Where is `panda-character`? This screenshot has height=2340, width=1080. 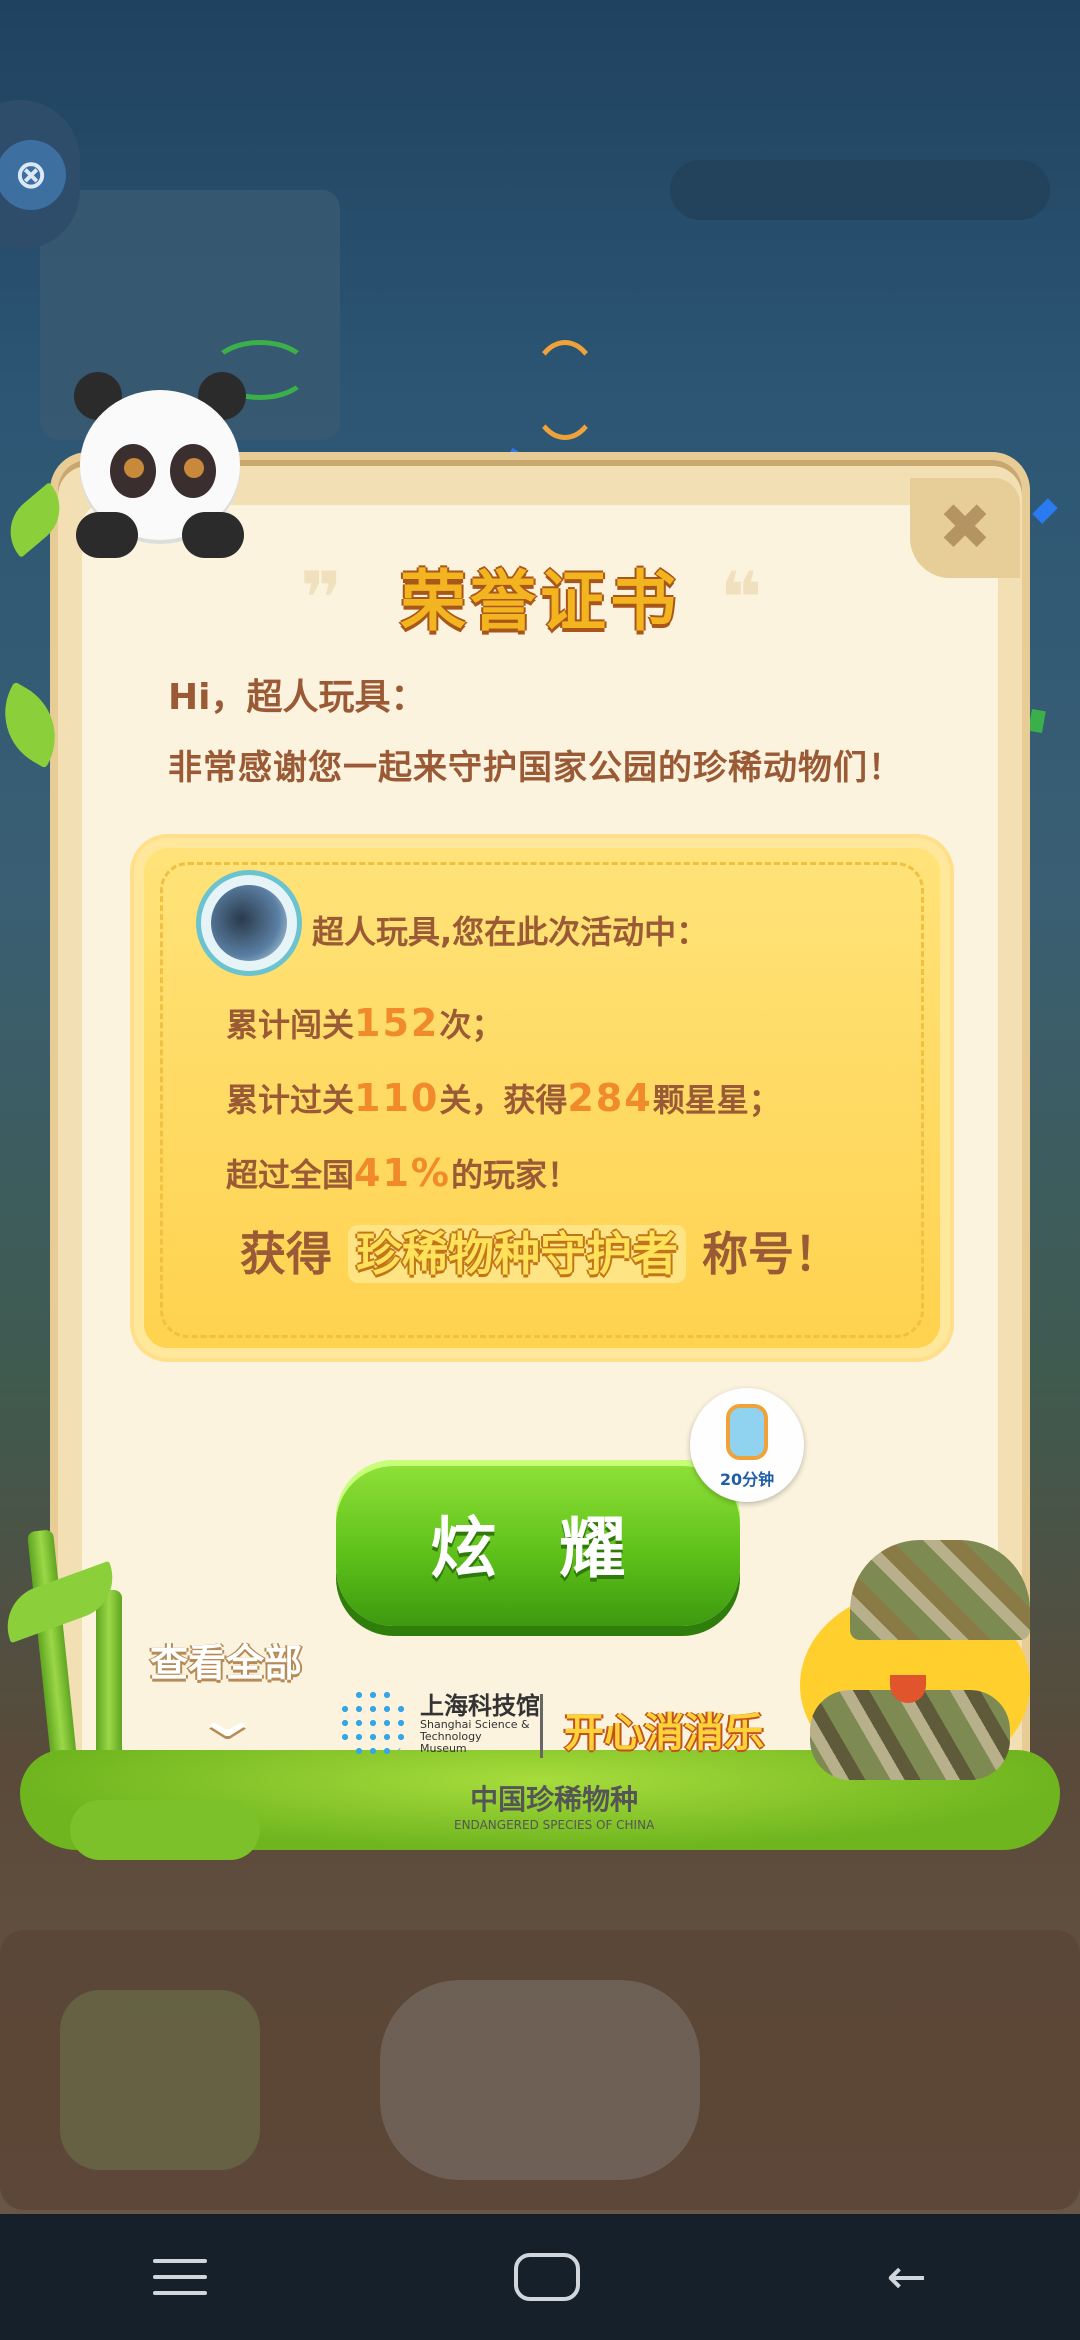 panda-character is located at coordinates (160, 472).